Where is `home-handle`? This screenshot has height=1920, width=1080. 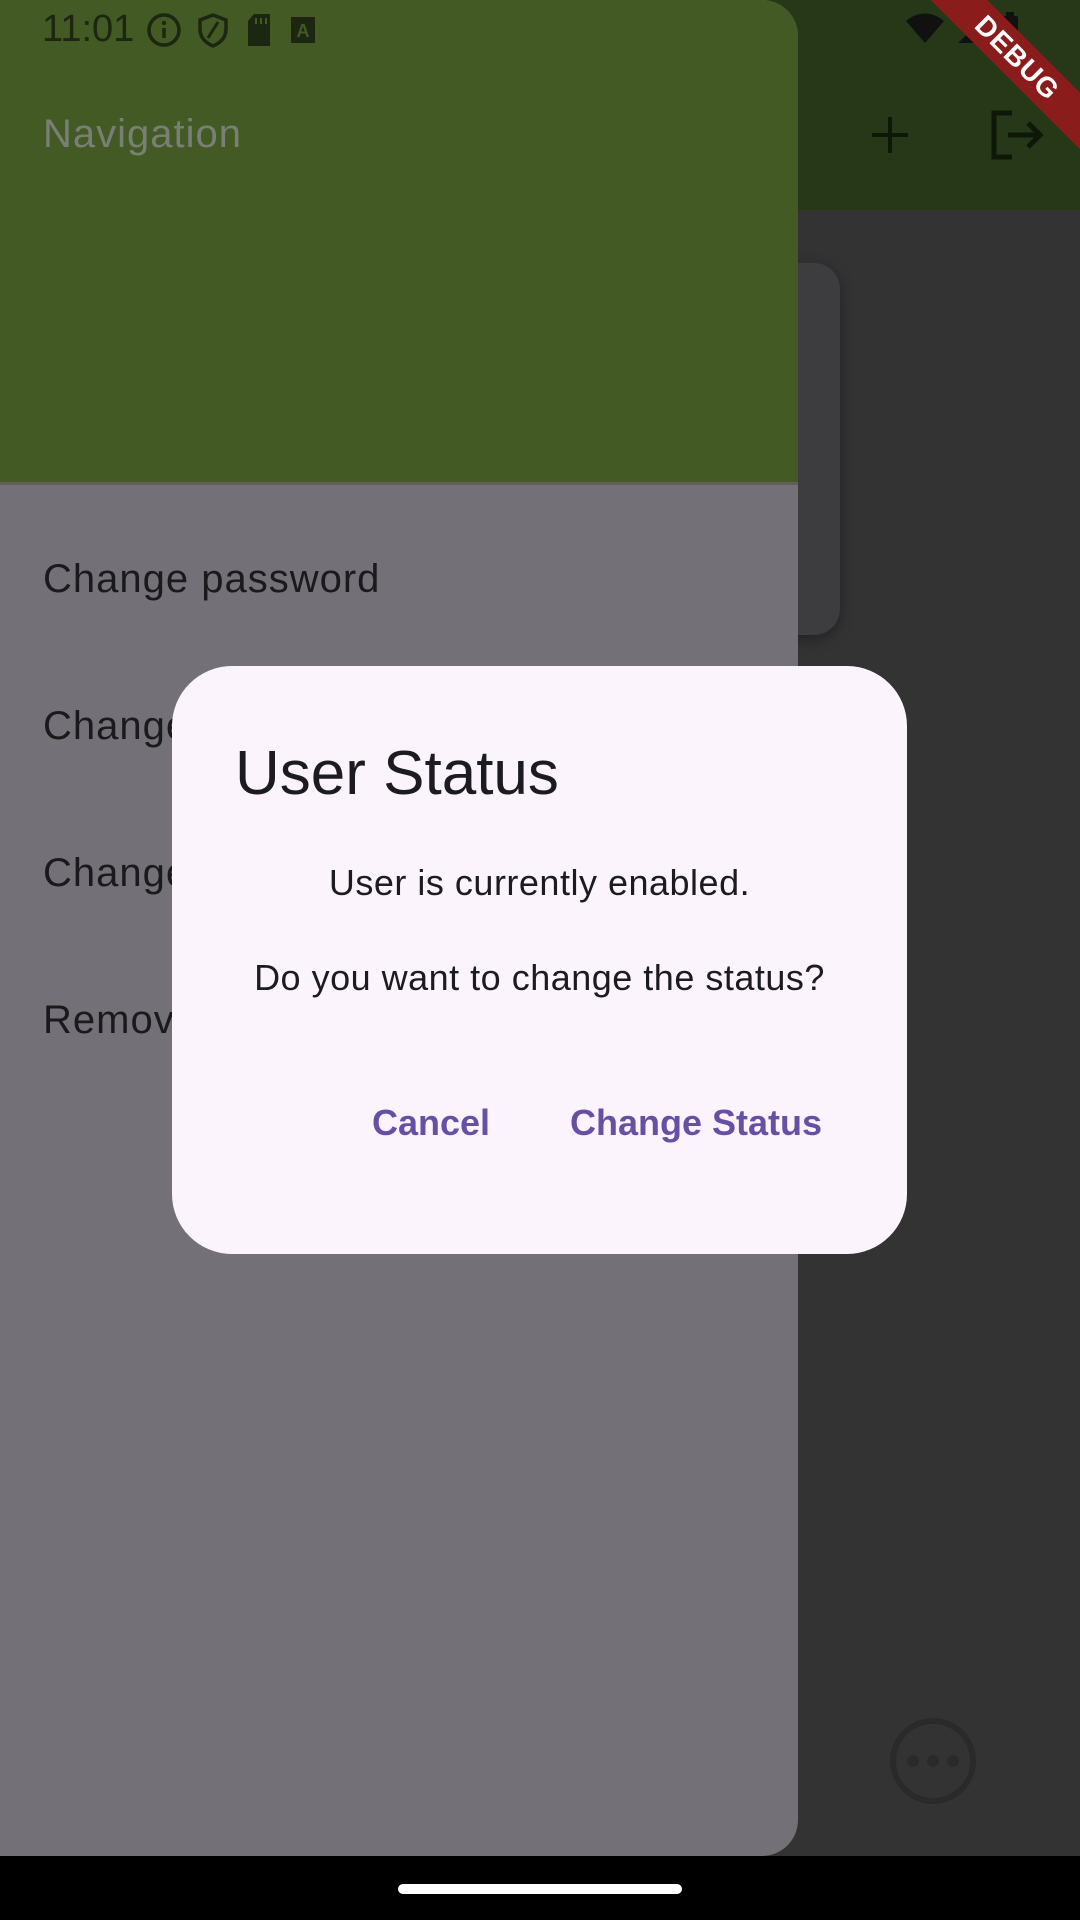
home-handle is located at coordinates (540, 1889).